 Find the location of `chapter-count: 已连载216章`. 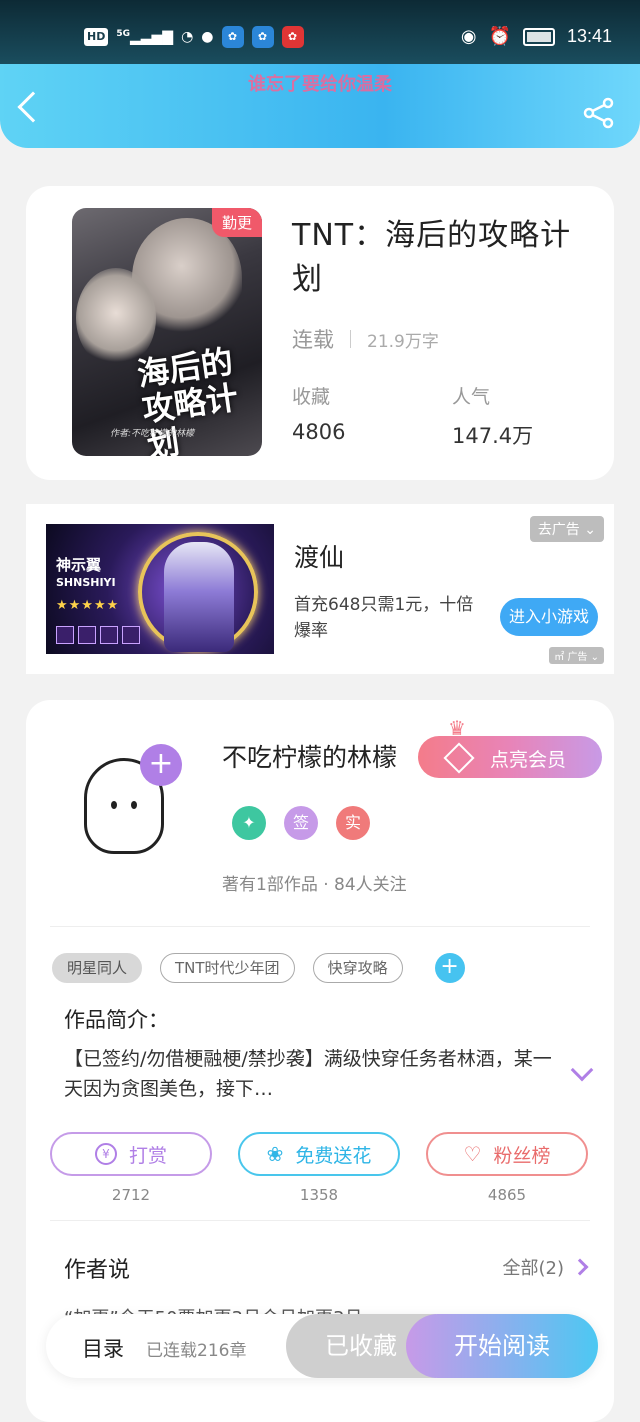

chapter-count: 已连载216章 is located at coordinates (196, 1351).